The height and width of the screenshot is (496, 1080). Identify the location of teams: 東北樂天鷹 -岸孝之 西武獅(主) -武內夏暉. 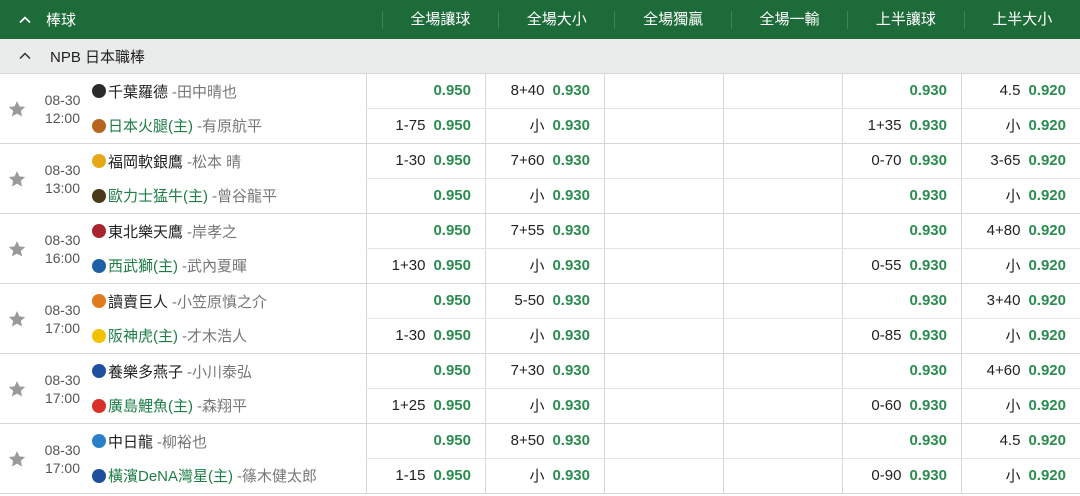
(229, 248).